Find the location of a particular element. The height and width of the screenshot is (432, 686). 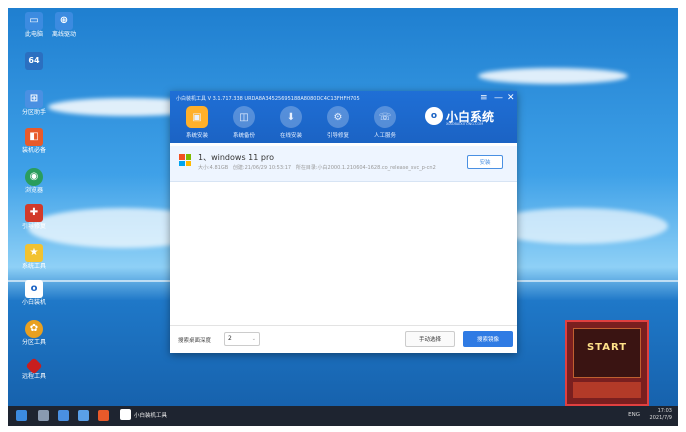

windows-logo-icon is located at coordinates (185, 160).